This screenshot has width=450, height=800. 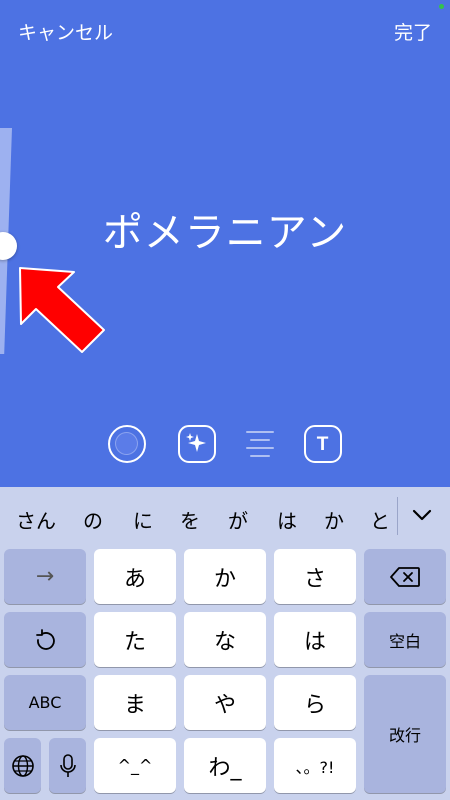 What do you see at coordinates (225, 576) in the screenshot?
I see `key-ka: か` at bounding box center [225, 576].